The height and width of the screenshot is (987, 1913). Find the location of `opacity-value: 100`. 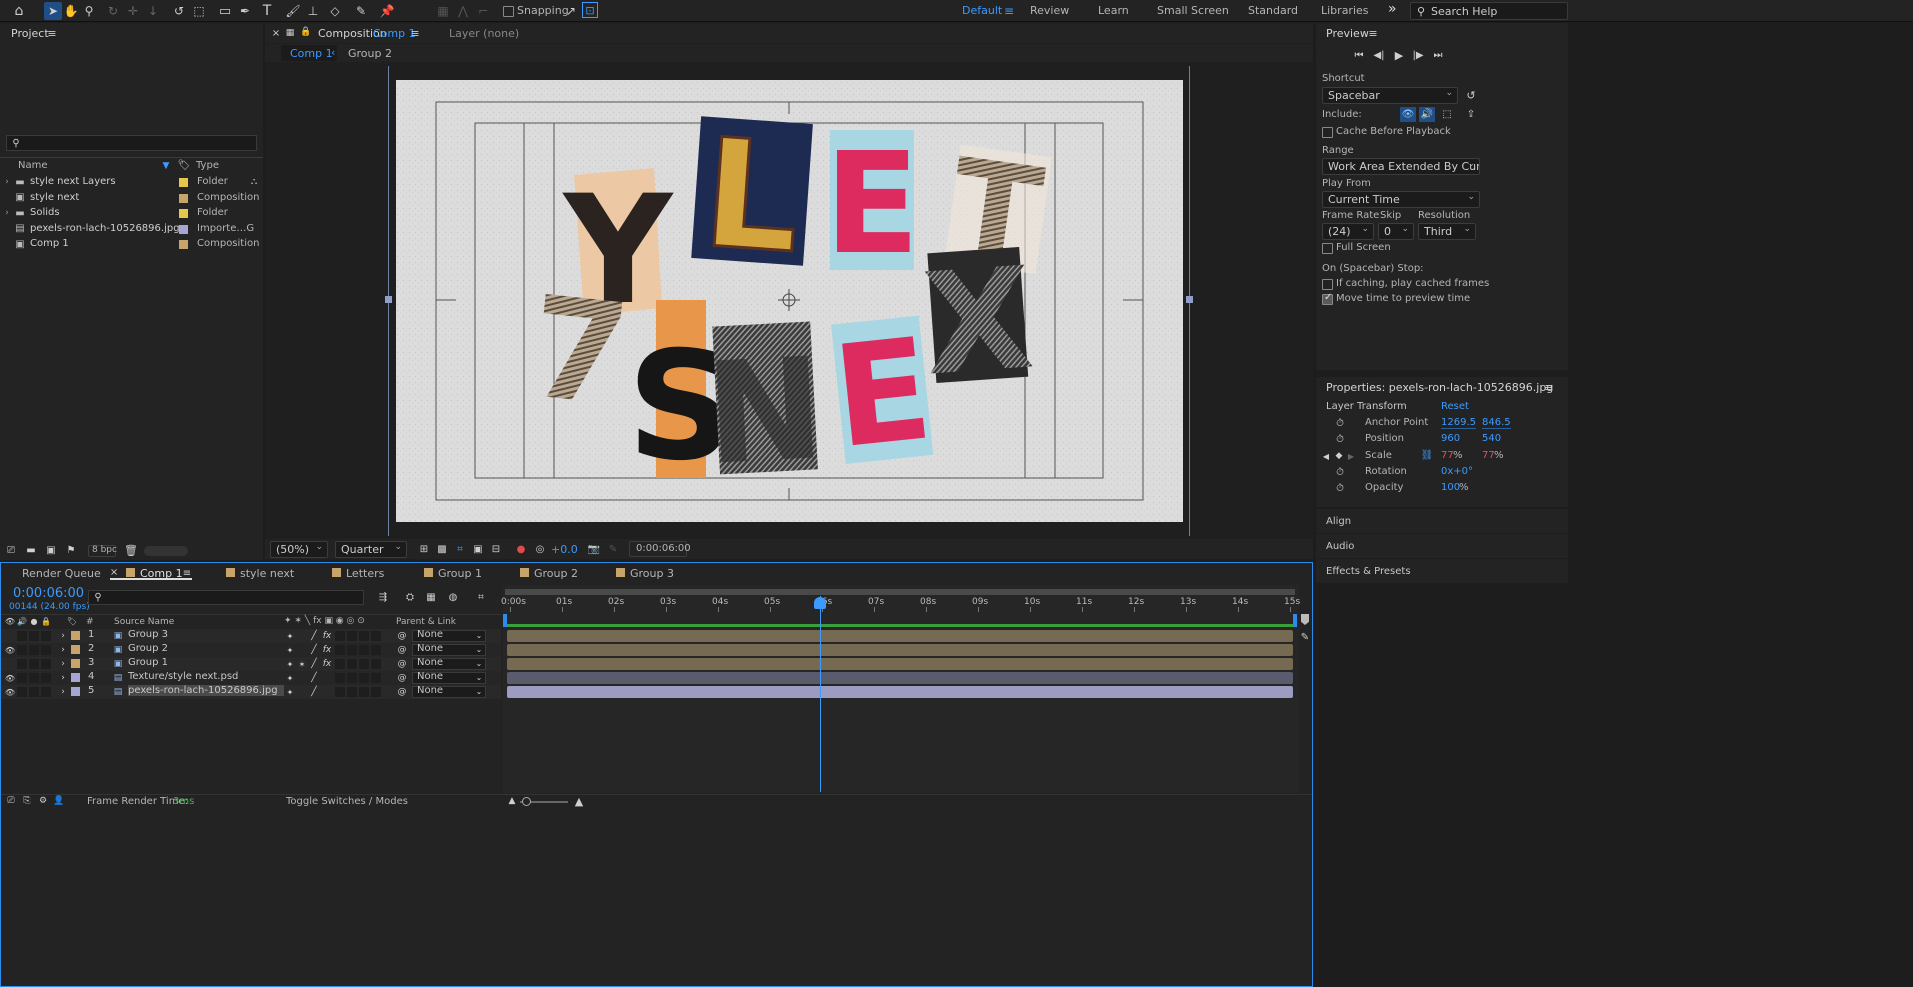

opacity-value: 100 is located at coordinates (1450, 487).